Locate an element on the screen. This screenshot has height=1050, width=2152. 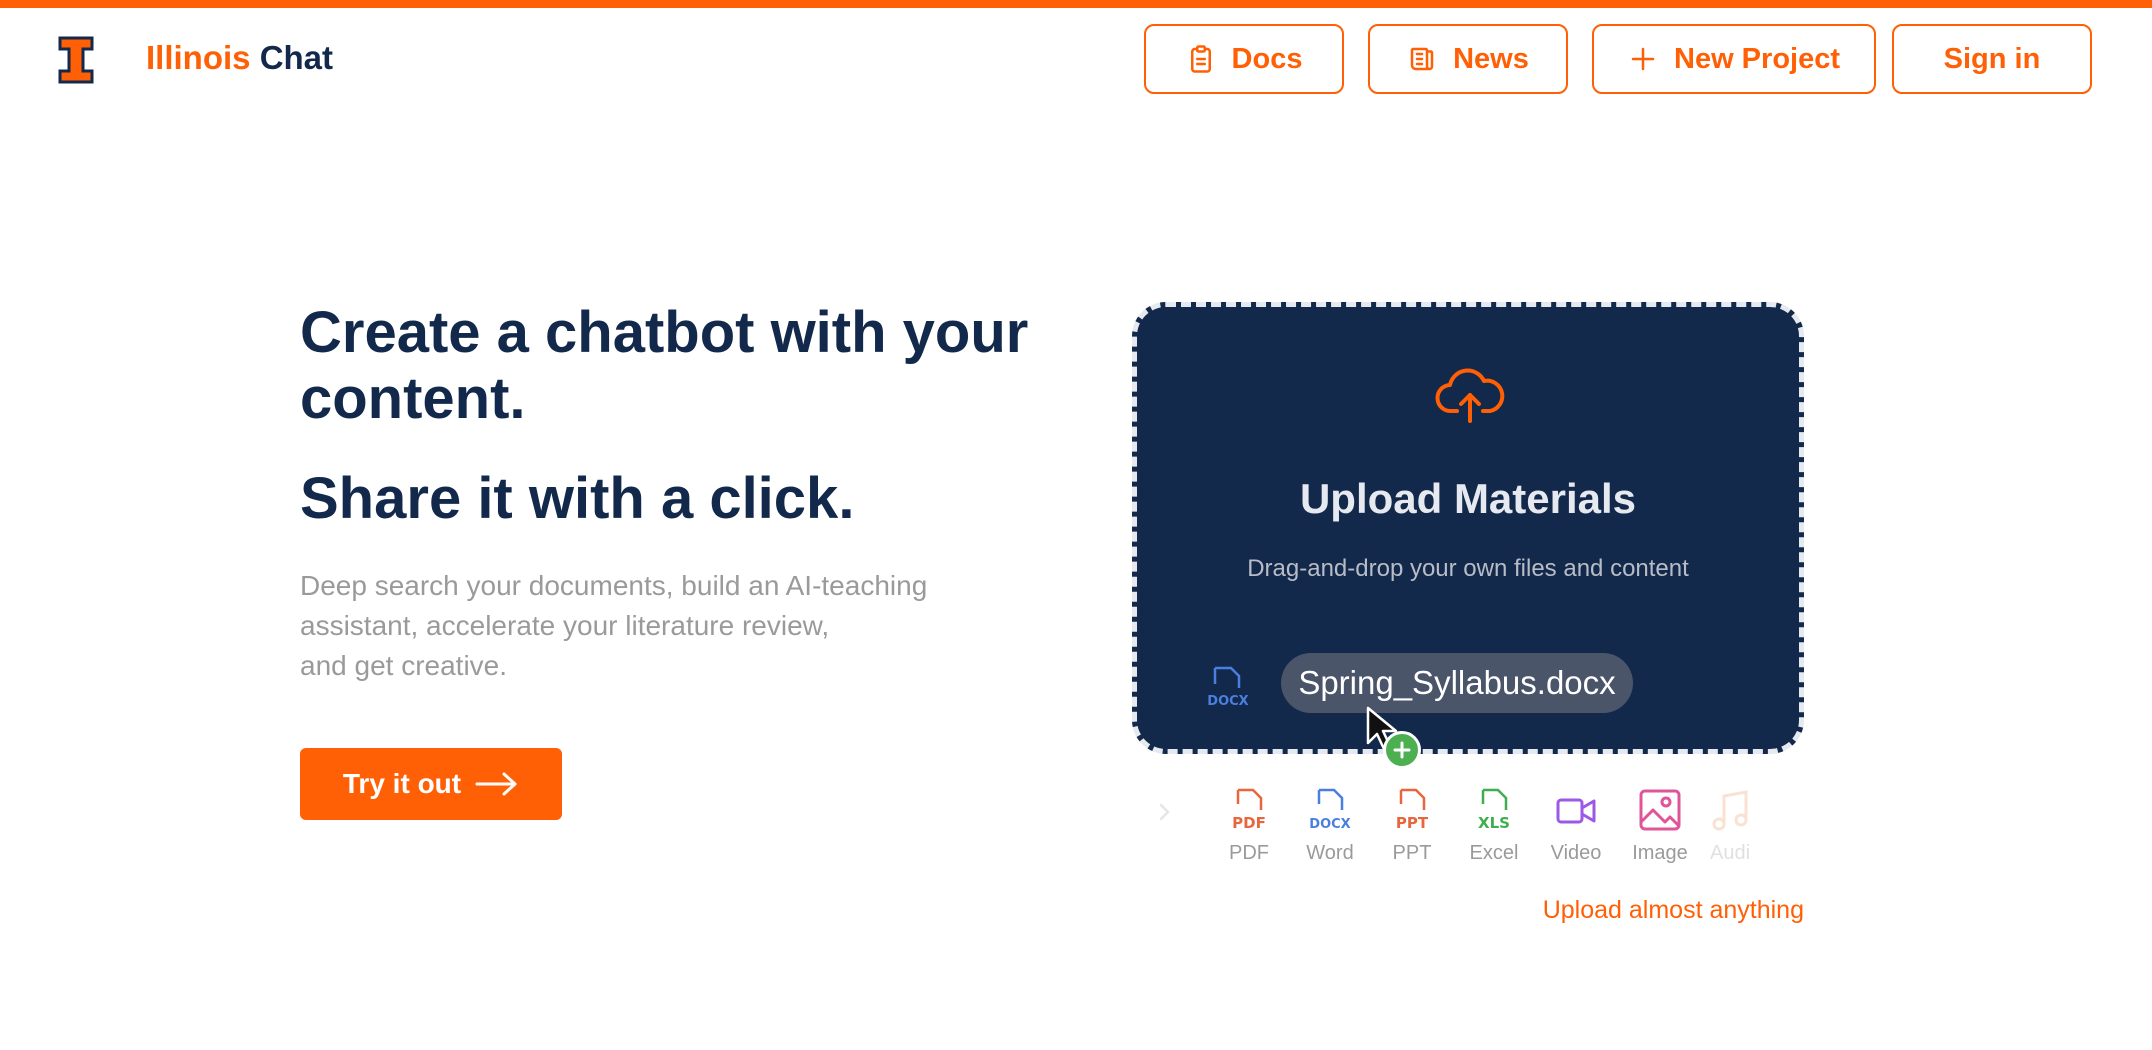
top-accent-bar is located at coordinates (1076, 4).